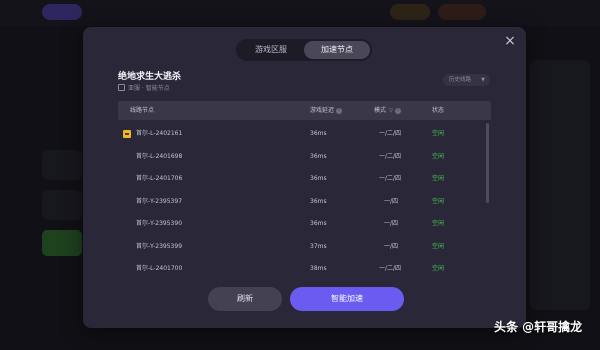 The width and height of the screenshot is (600, 350). Describe the element at coordinates (159, 201) in the screenshot. I see `node-name: 首尔-Y-2395397` at that location.